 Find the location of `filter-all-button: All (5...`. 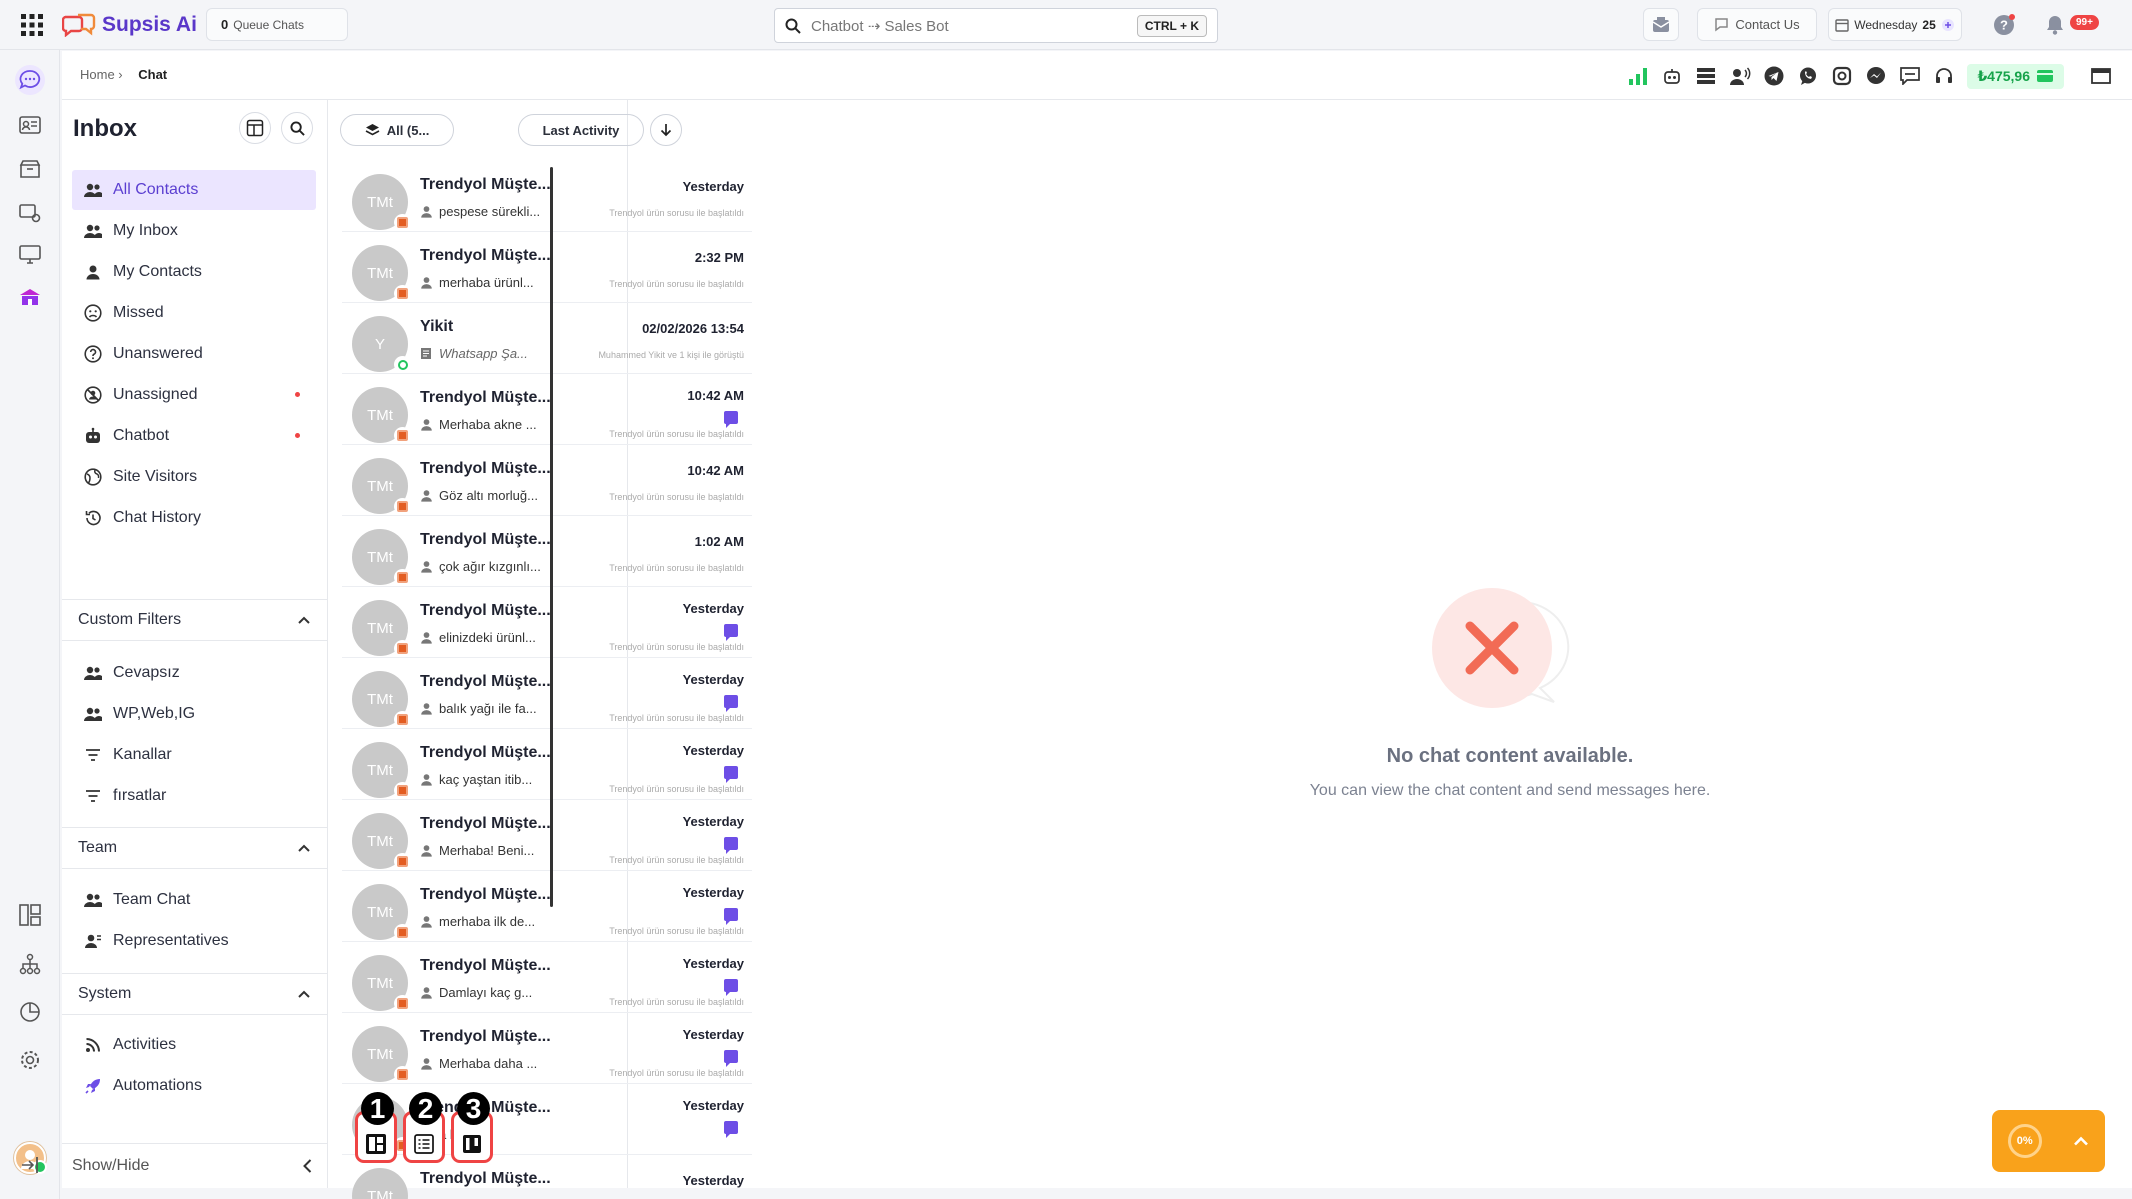

filter-all-button: All (5... is located at coordinates (397, 130).